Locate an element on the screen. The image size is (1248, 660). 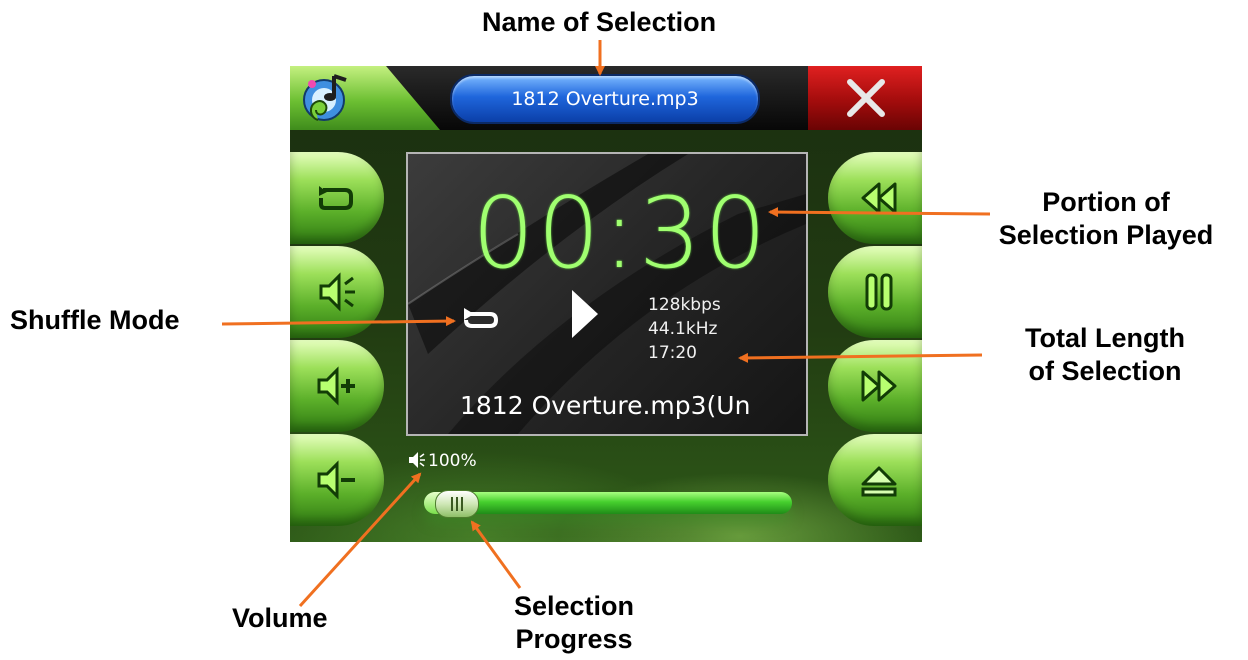
arrow-volume is located at coordinates (360, 540).